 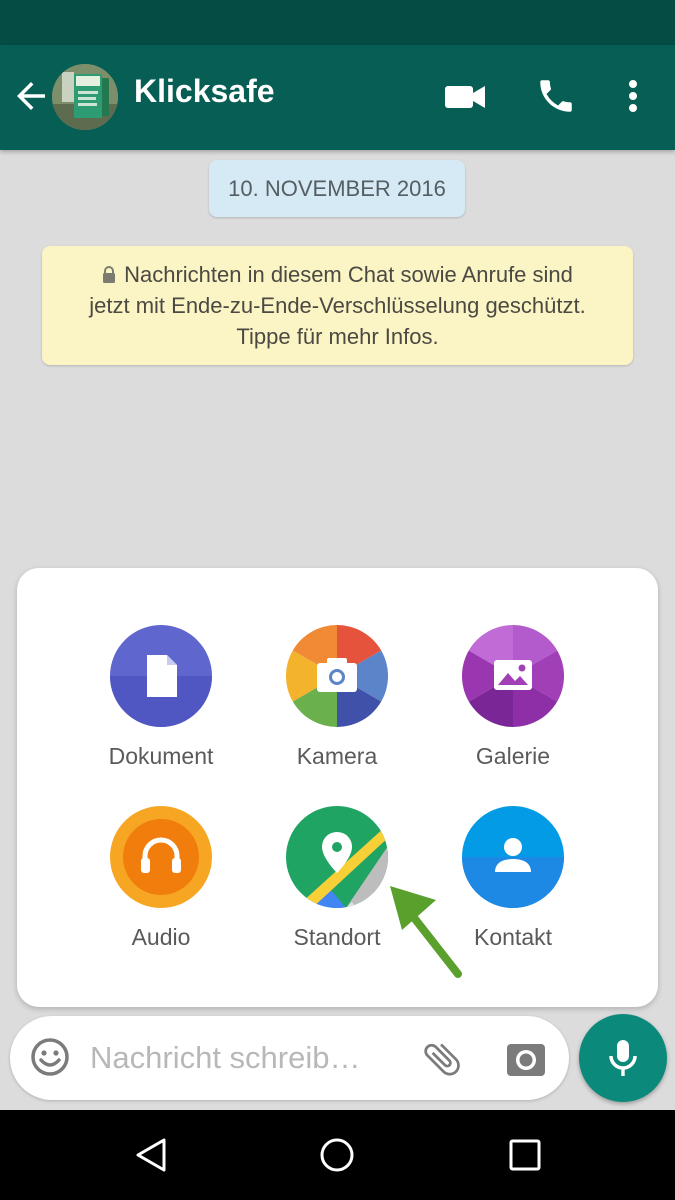 I want to click on voice-message-button, so click(x=623, y=1058).